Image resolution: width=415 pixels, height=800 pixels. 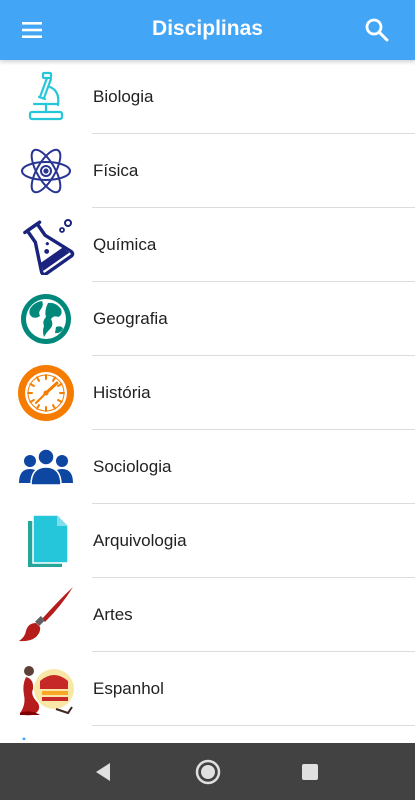 I want to click on documents-icon, so click(x=46, y=541).